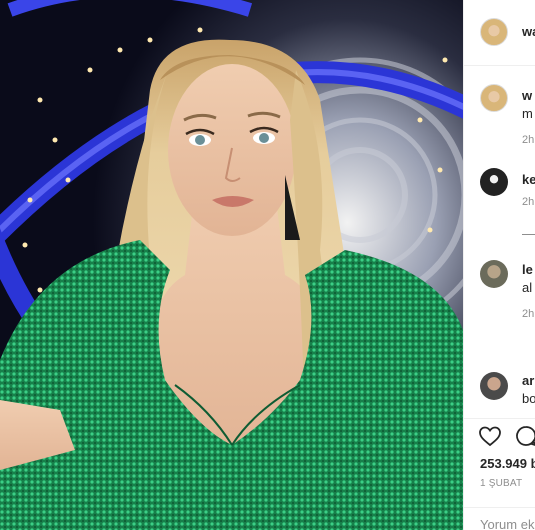 This screenshot has width=535, height=530. I want to click on view-replies-line, so click(528, 234).